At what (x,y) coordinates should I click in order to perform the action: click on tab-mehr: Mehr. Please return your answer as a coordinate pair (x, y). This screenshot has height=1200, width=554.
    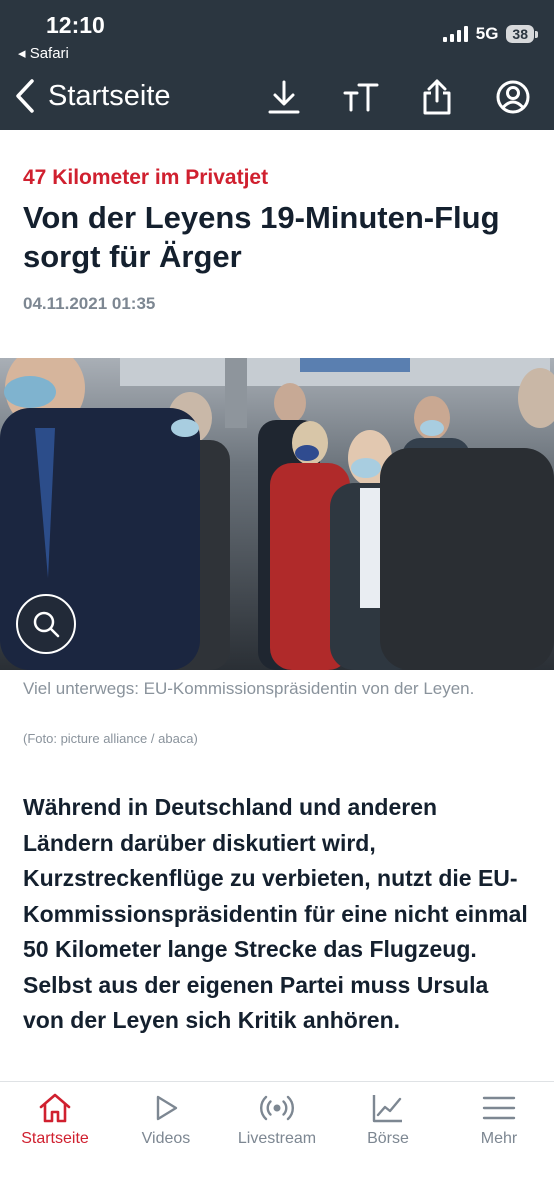
    Looking at the image, I should click on (499, 1122).